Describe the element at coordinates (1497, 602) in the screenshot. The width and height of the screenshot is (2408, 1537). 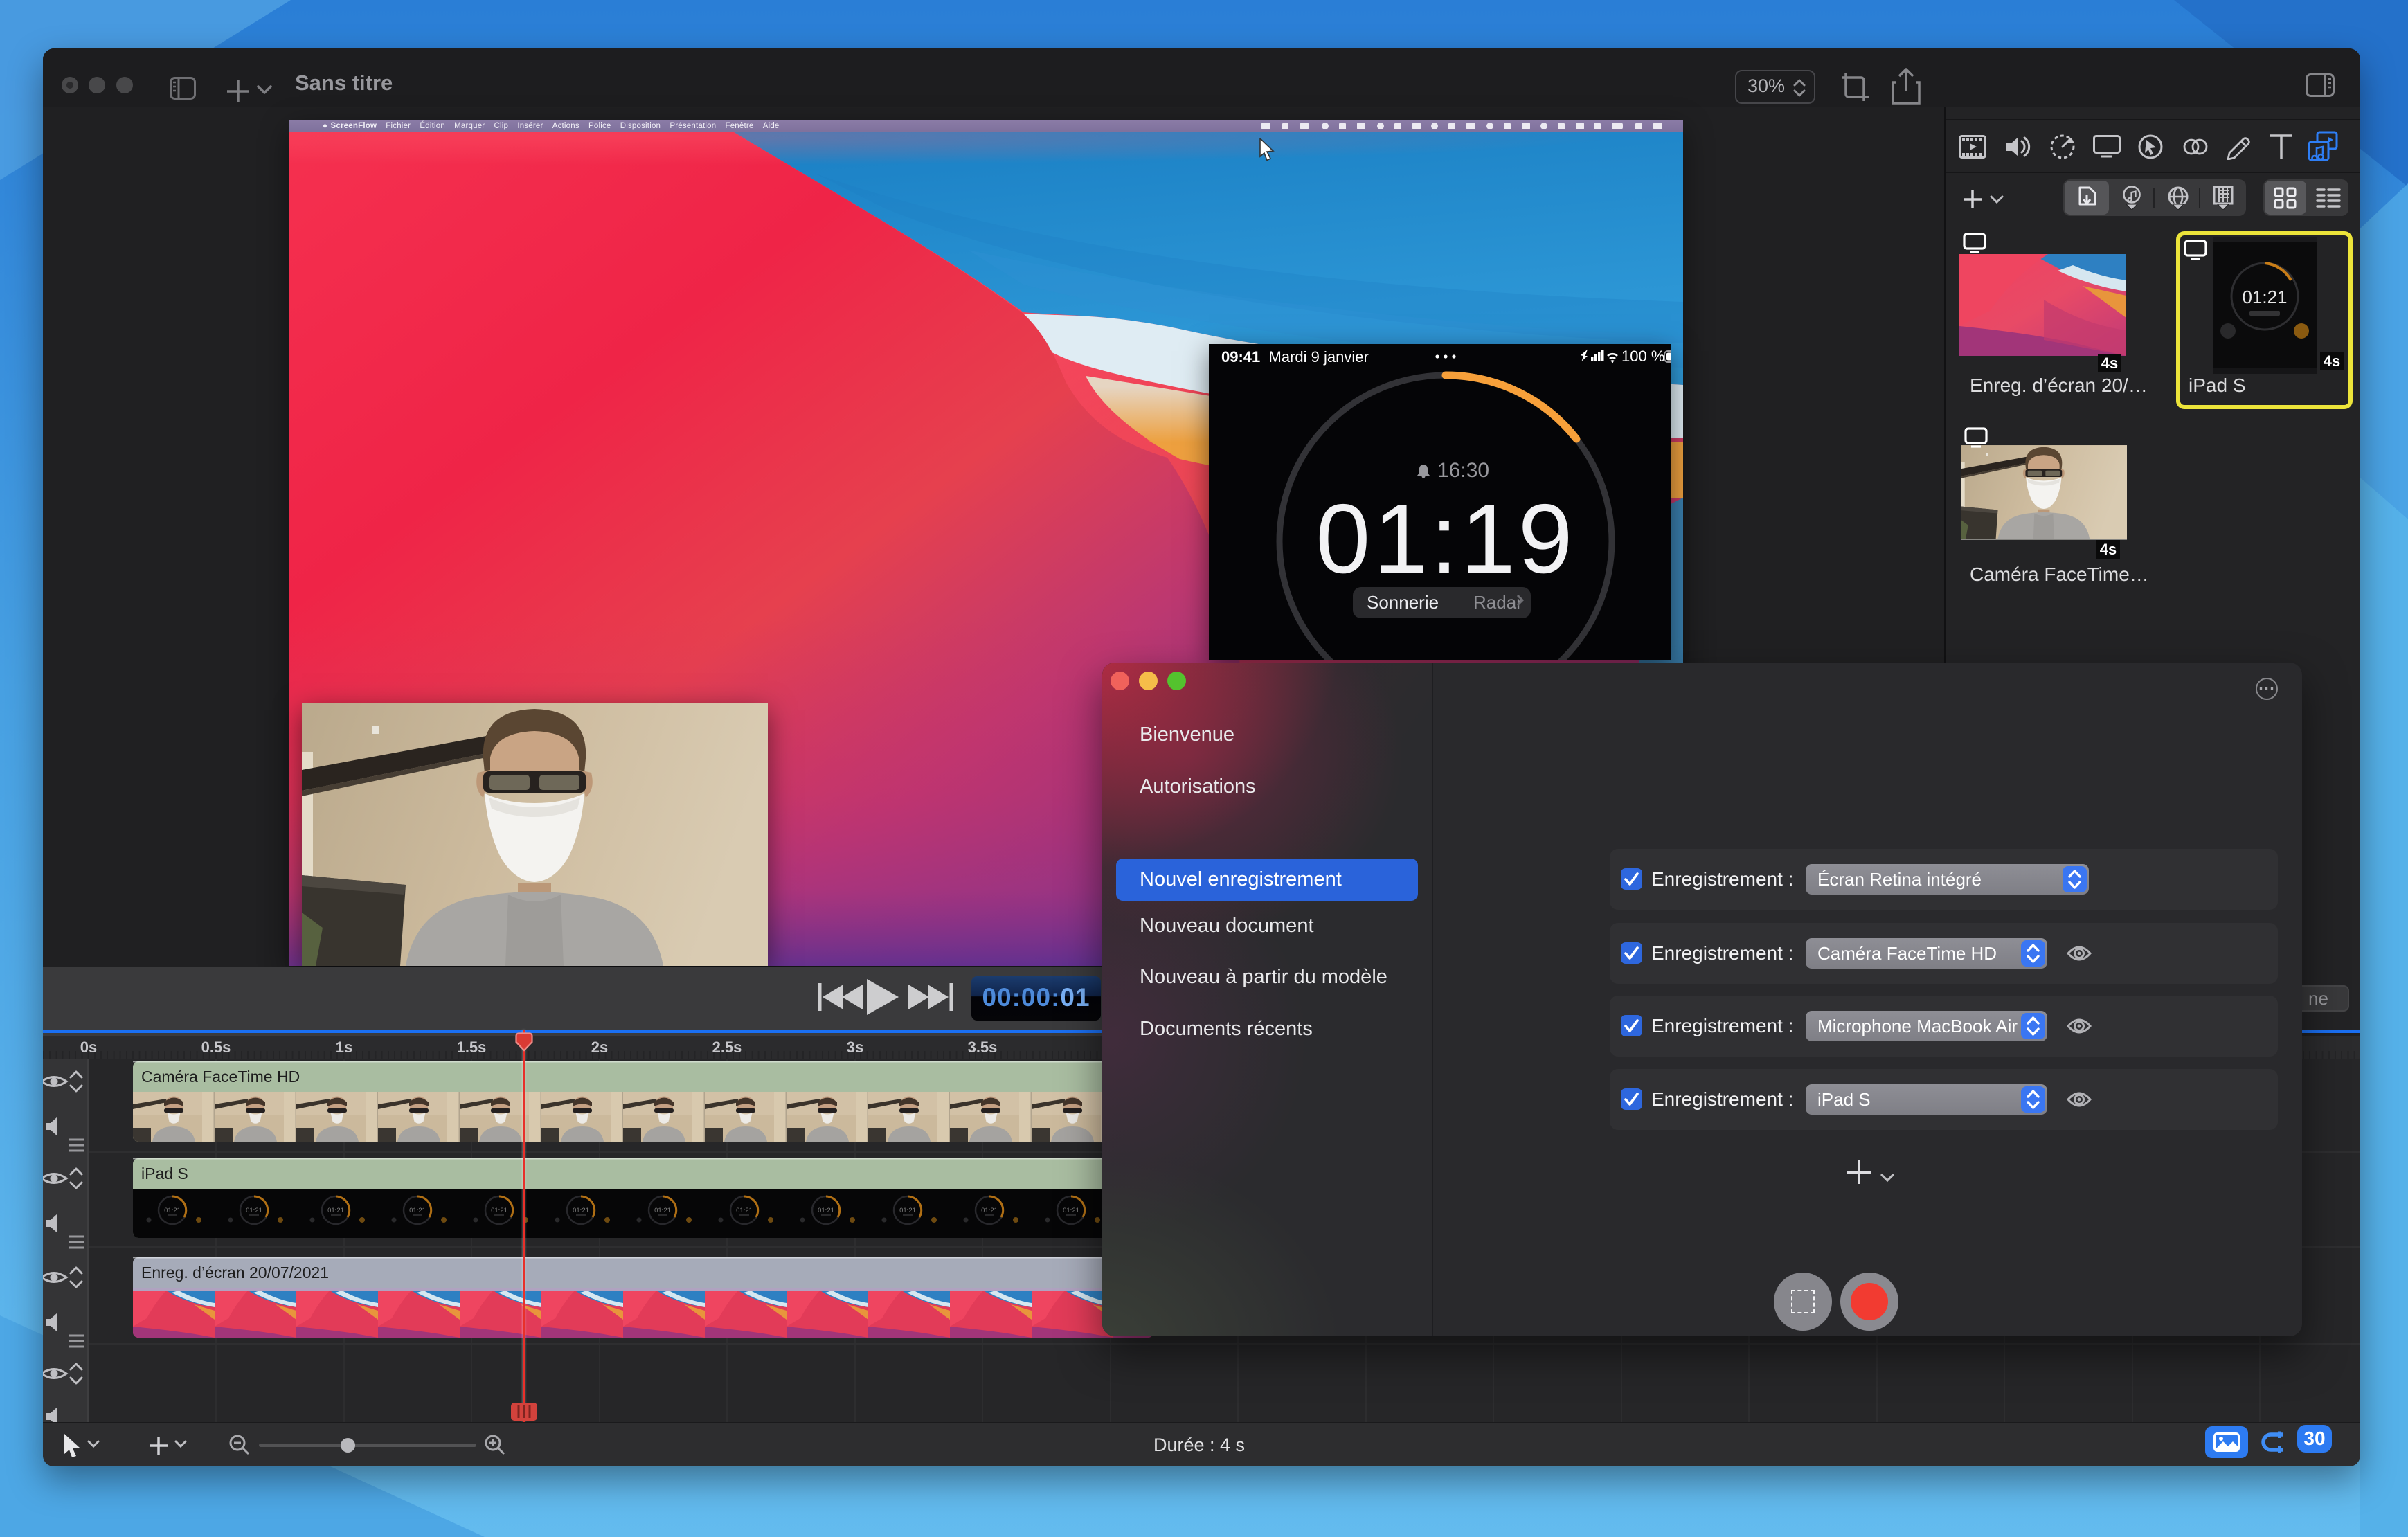
I see `svg-text: Radar` at that location.